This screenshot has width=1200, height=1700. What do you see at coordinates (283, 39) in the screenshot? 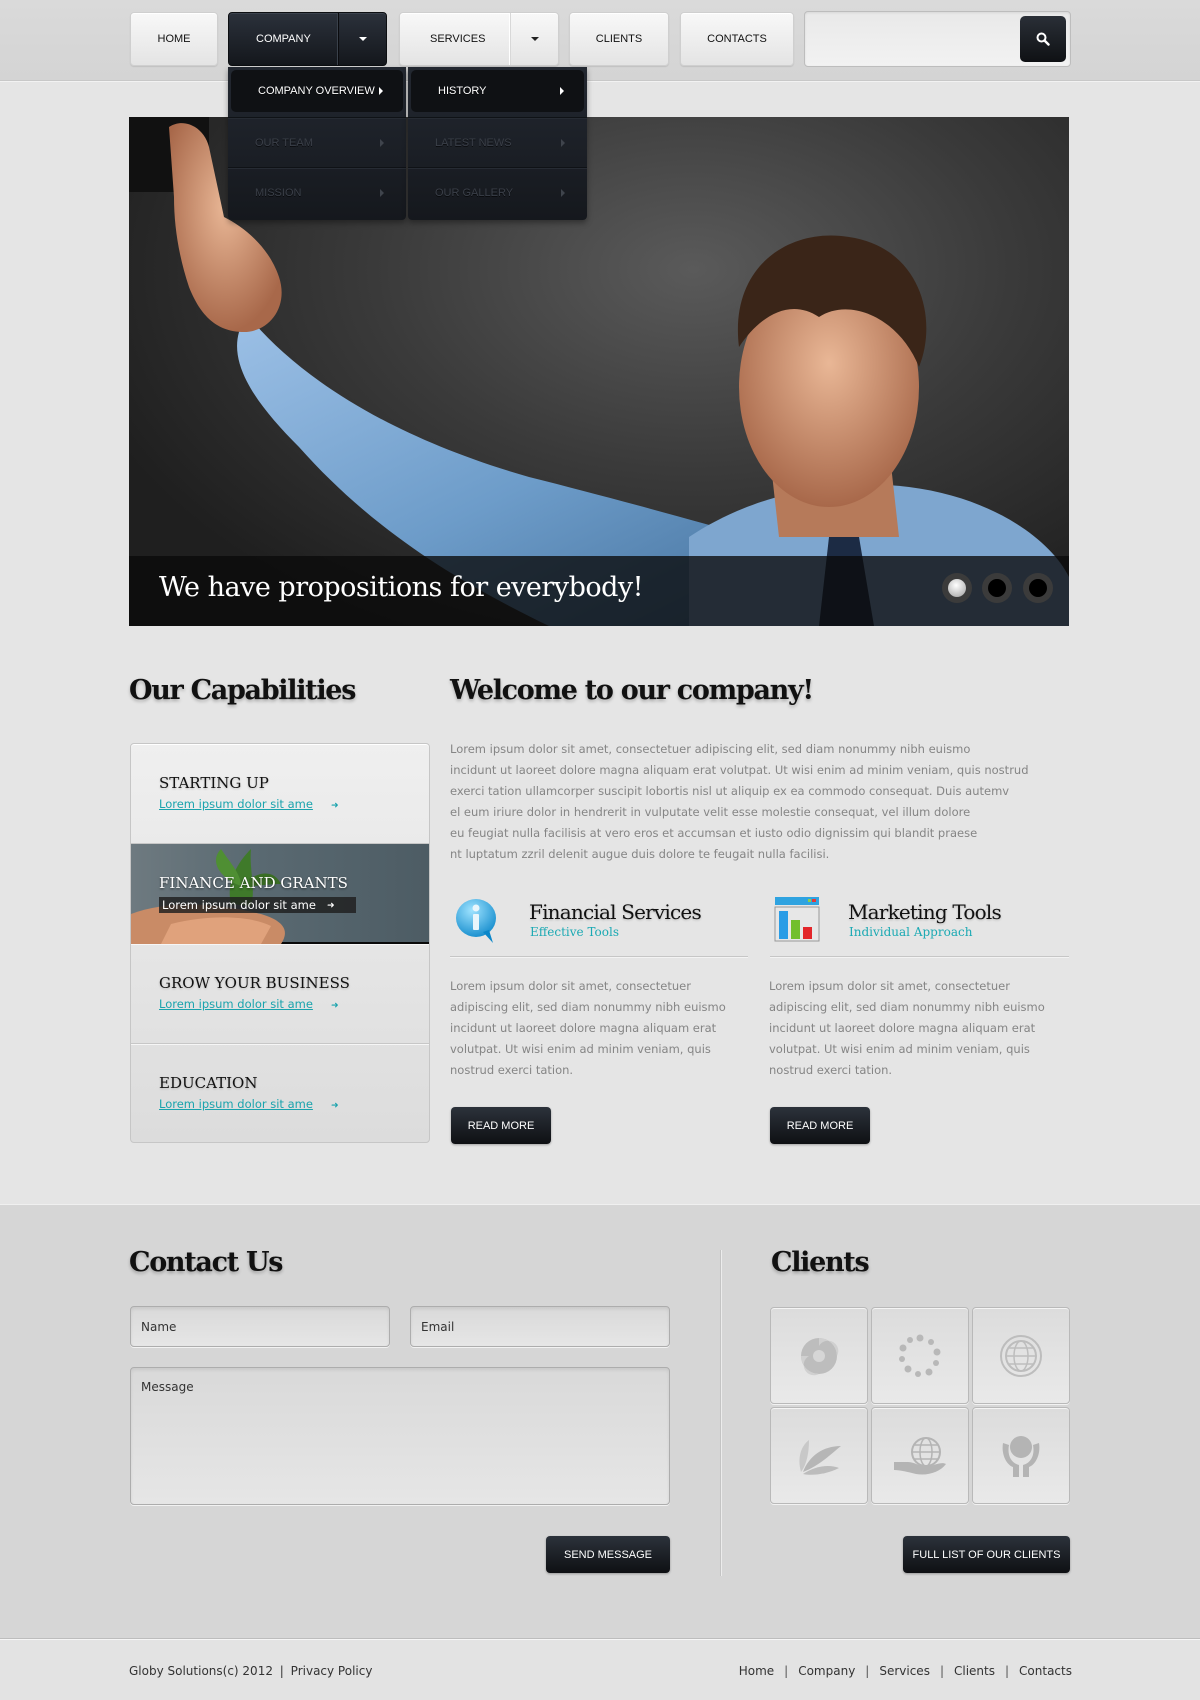
I see `nav-company-label: COMPANY` at bounding box center [283, 39].